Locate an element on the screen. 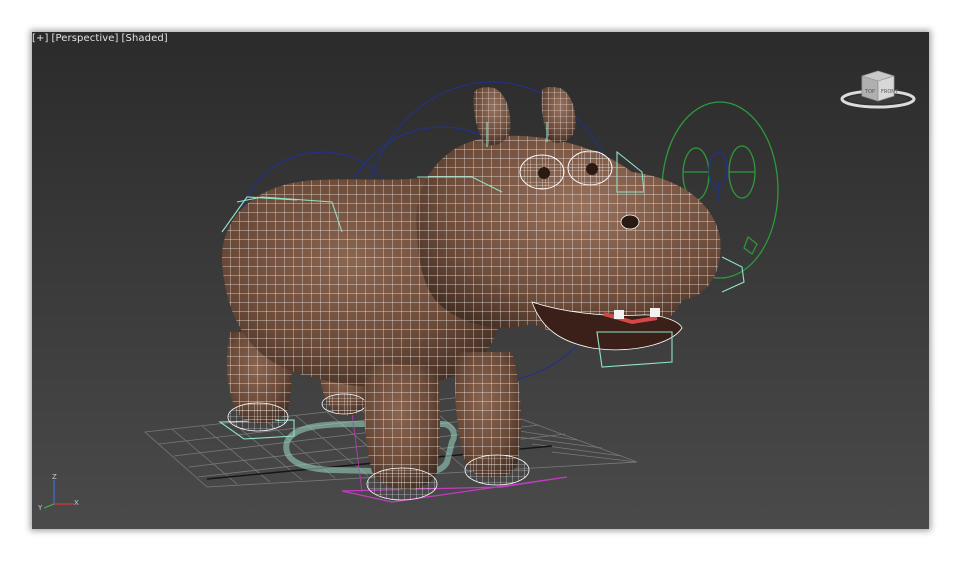  axis-z-label: Z is located at coordinates (54, 477).